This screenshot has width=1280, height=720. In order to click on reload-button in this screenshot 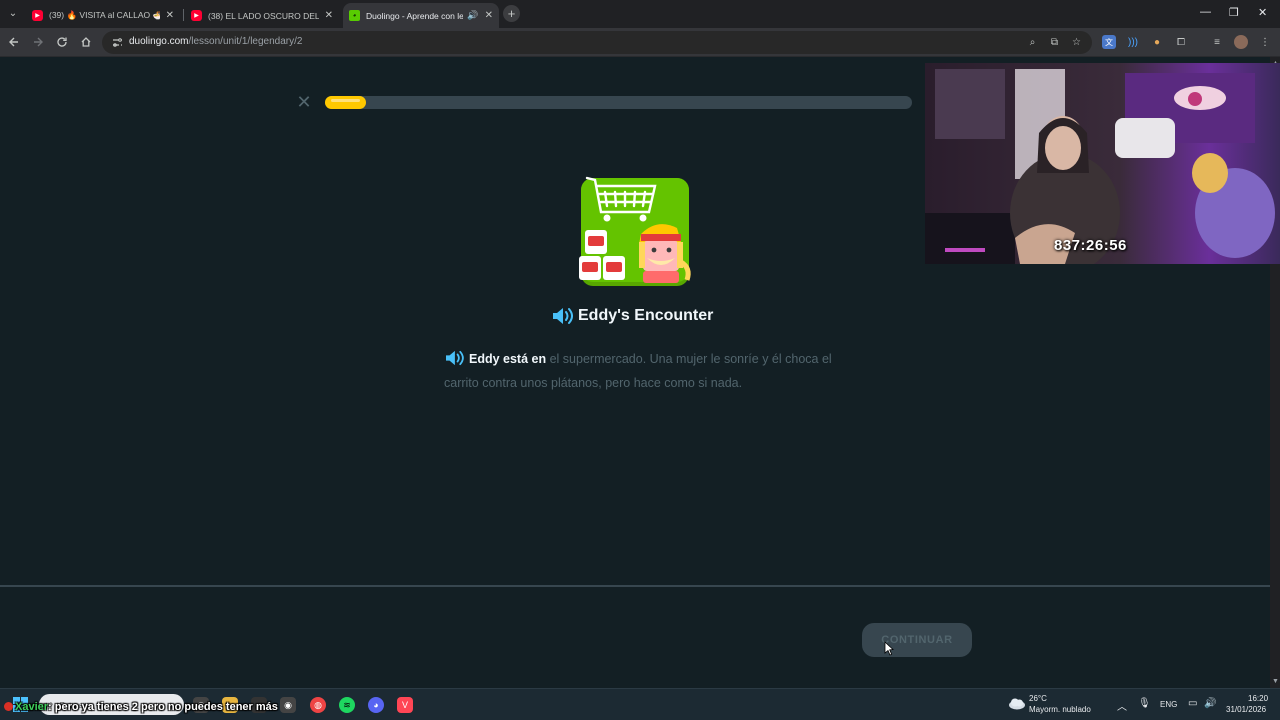, I will do `click(62, 42)`.